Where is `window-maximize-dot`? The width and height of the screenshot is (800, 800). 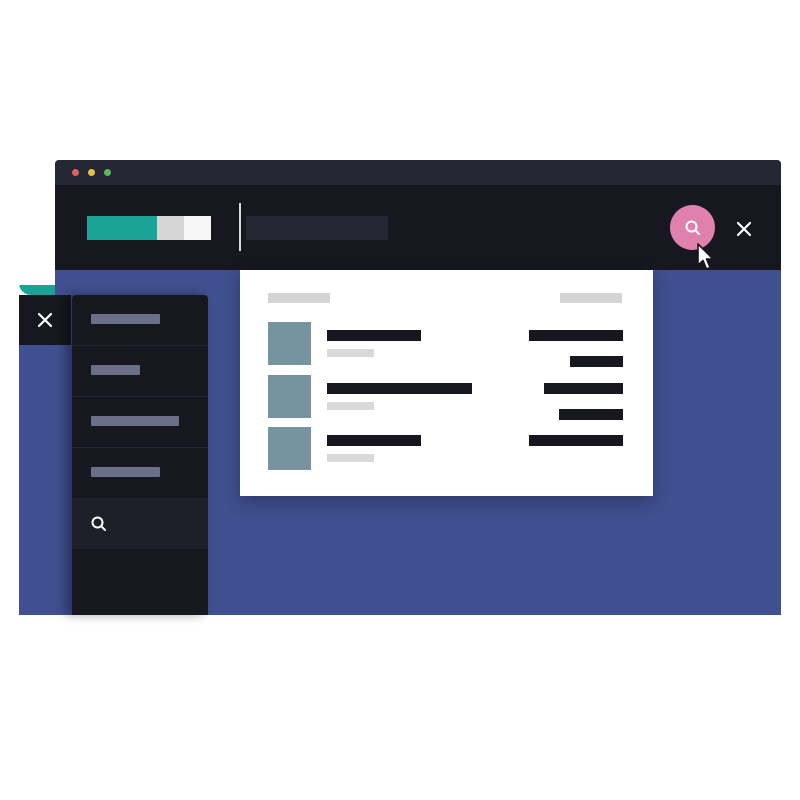 window-maximize-dot is located at coordinates (107, 172).